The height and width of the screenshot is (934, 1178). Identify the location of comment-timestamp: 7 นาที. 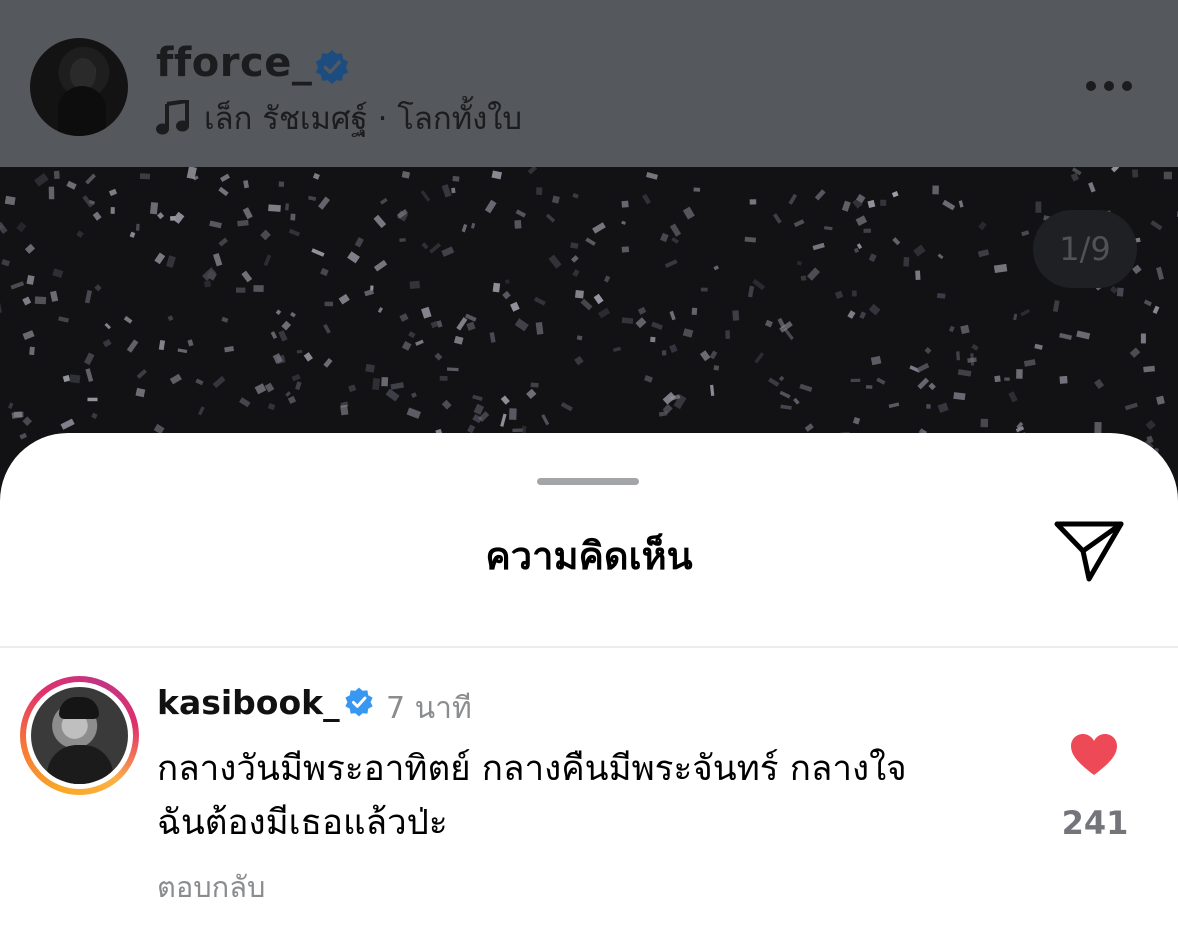
(429, 708).